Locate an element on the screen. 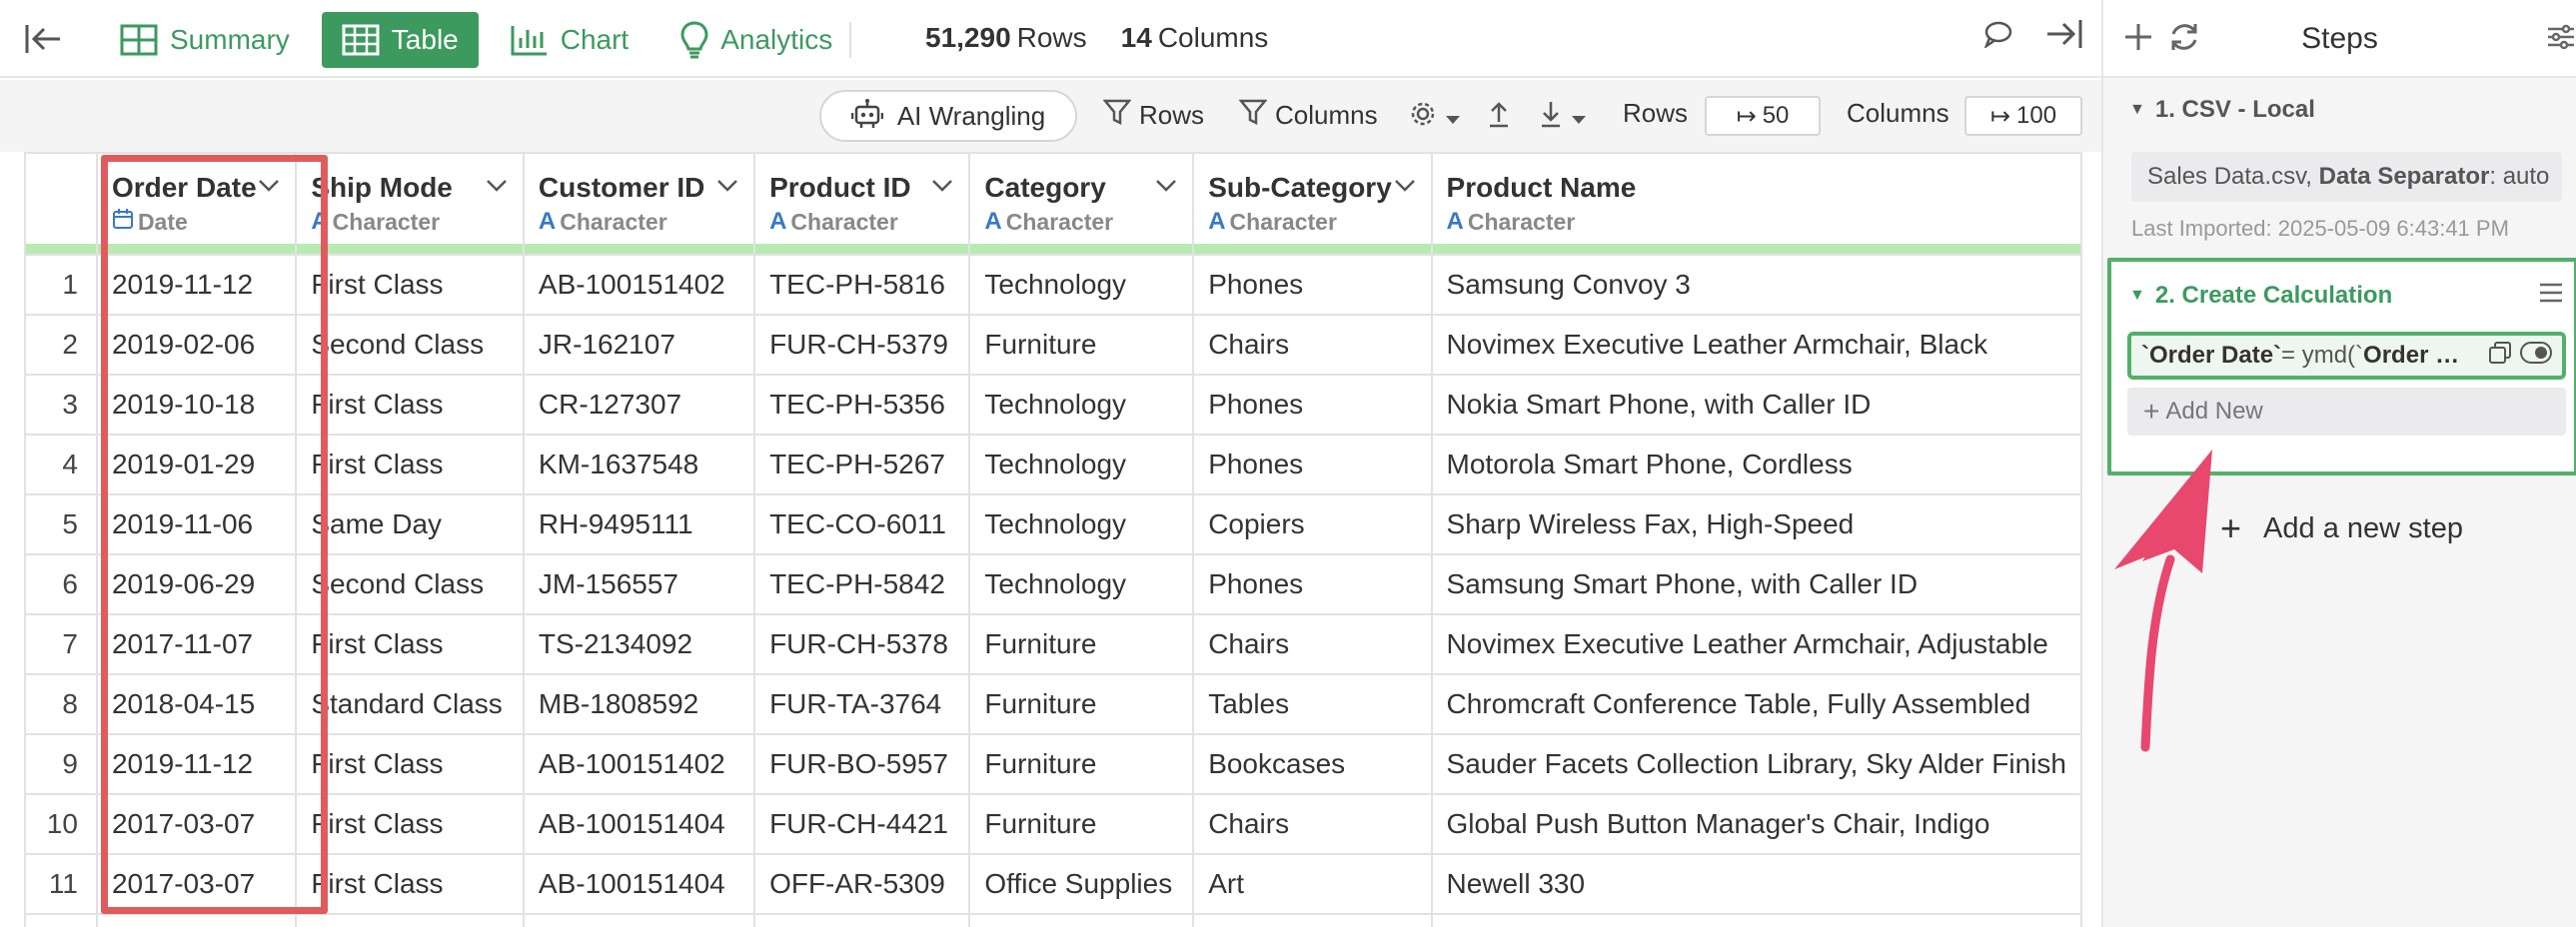  table-cell: KM-1637548 is located at coordinates (639, 464).